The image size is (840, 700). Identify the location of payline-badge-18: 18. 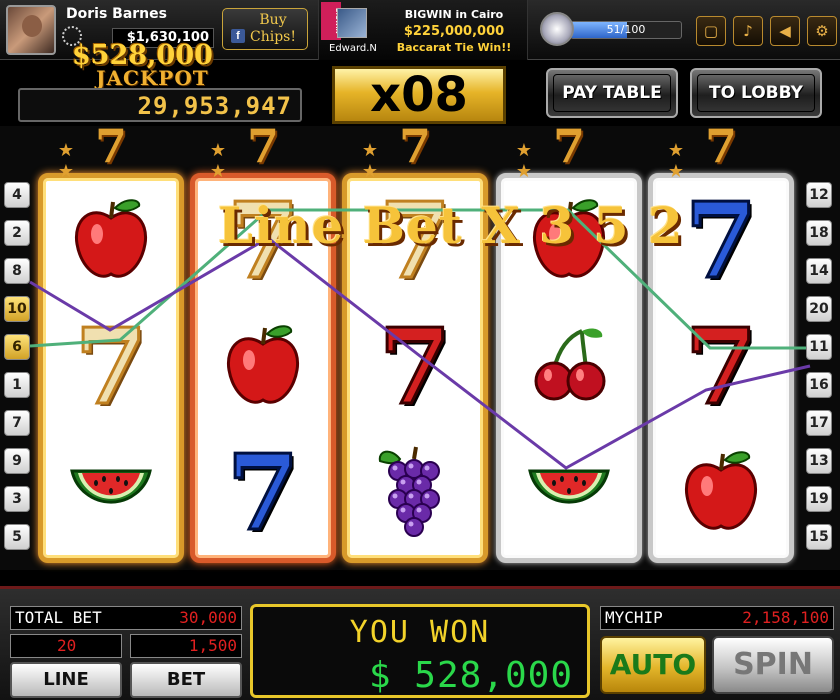
(819, 233).